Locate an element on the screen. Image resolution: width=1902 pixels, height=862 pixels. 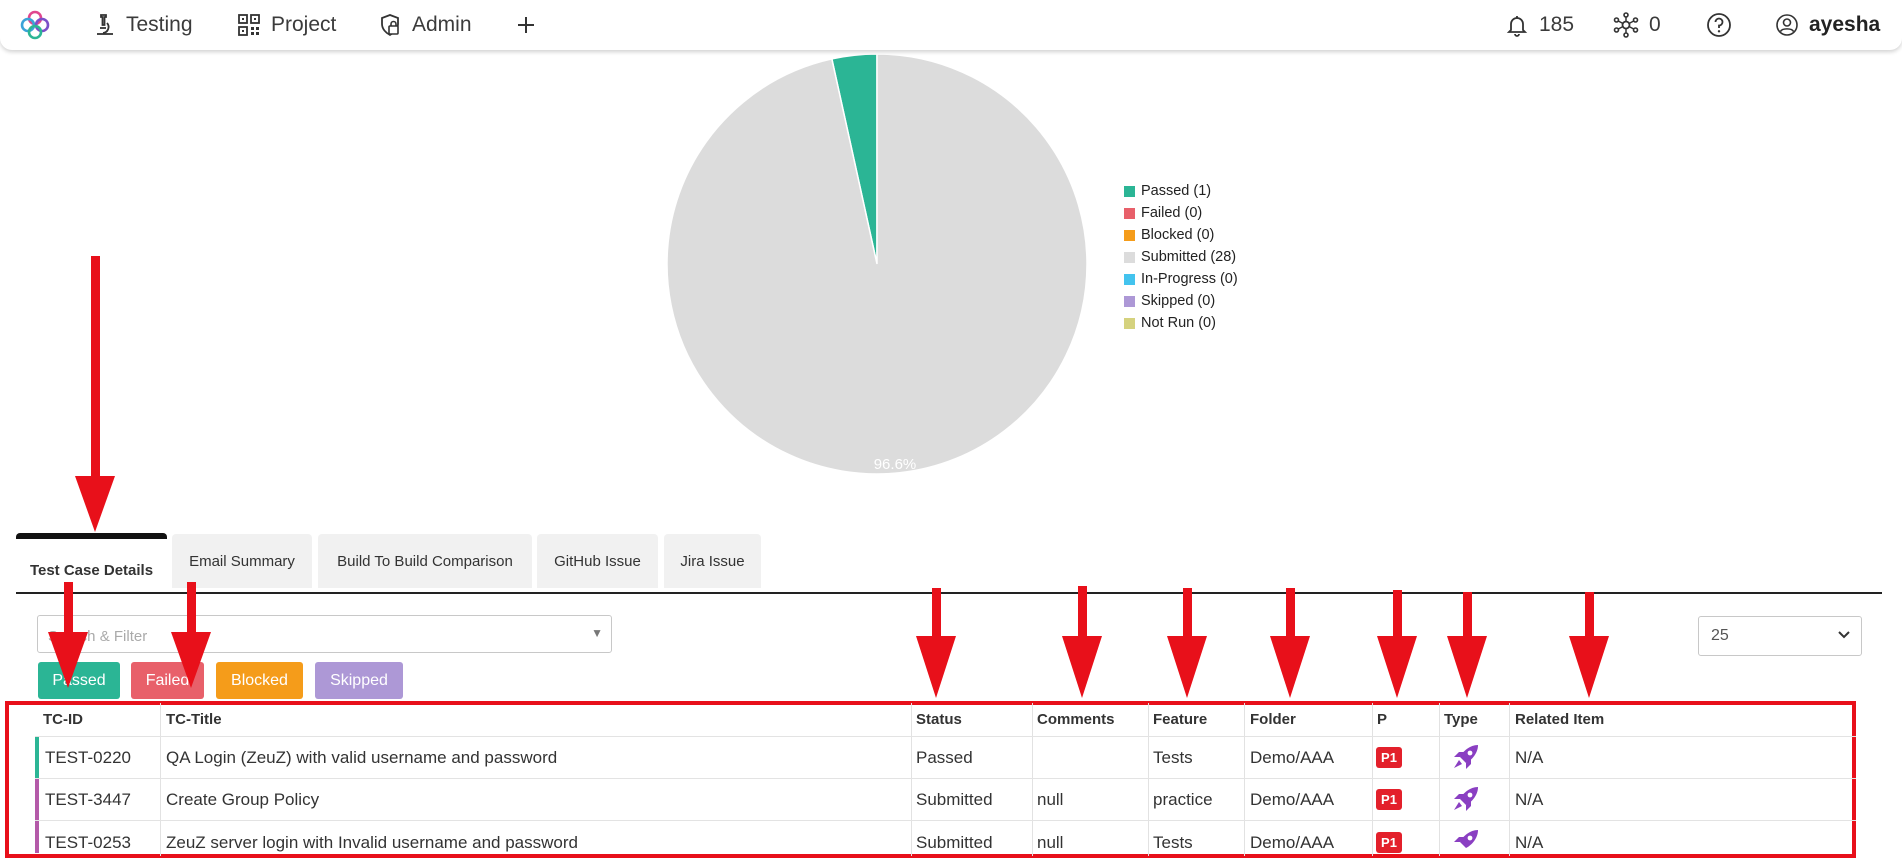
legend-entry: Passed (1) is located at coordinates (1181, 191).